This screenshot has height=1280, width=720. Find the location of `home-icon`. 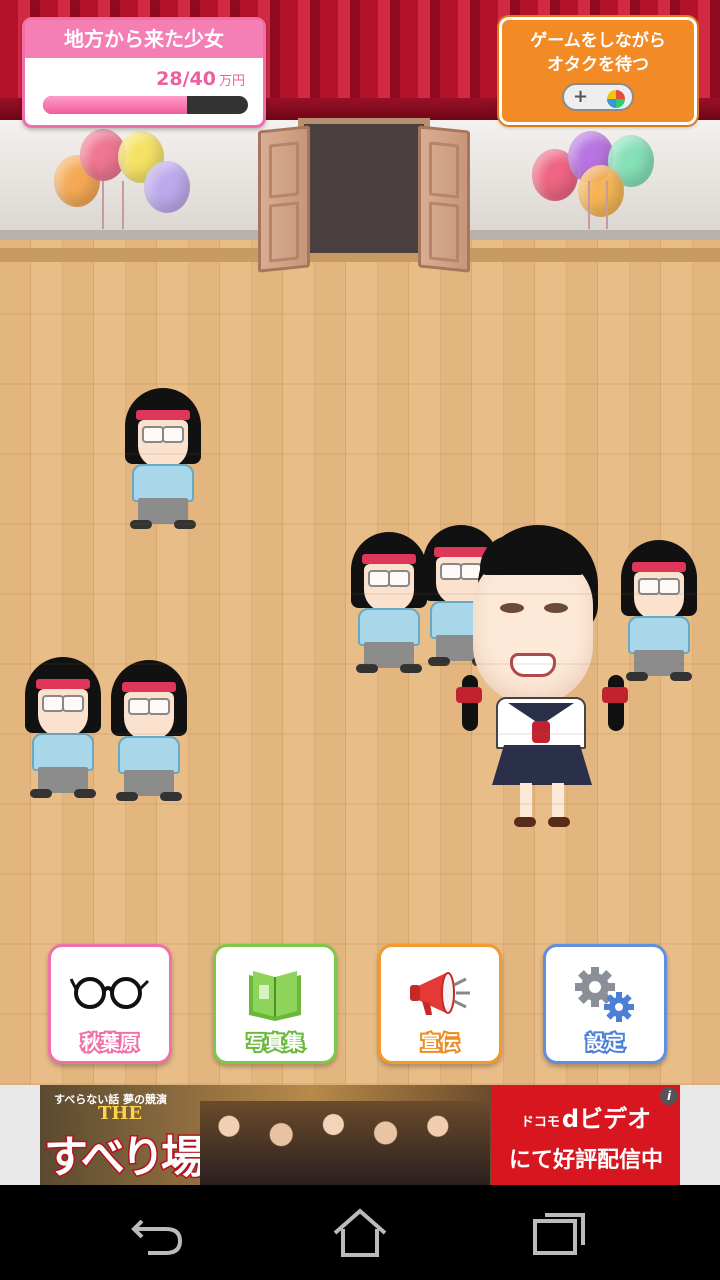

home-icon is located at coordinates (360, 1233).